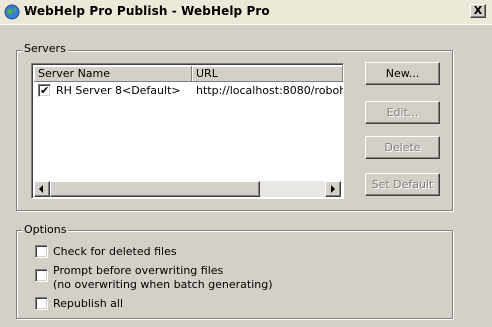 Image resolution: width=492 pixels, height=327 pixels. I want to click on options-group-label: Options, so click(45, 229).